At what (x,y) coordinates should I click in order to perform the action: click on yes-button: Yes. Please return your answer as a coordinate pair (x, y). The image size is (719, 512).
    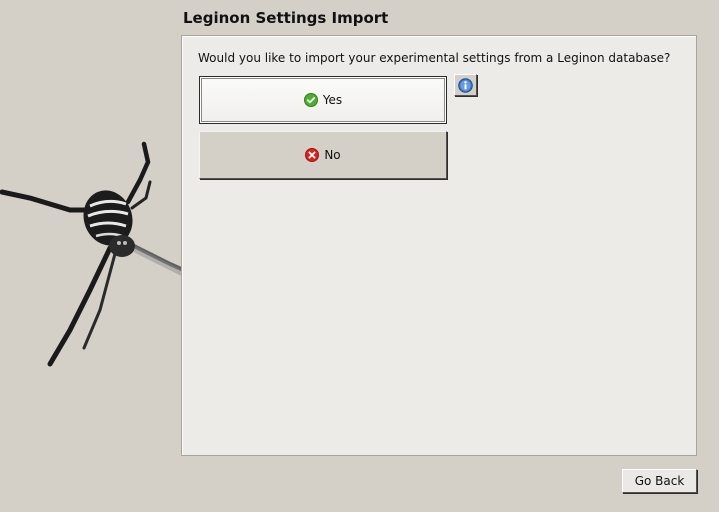
    Looking at the image, I should click on (323, 100).